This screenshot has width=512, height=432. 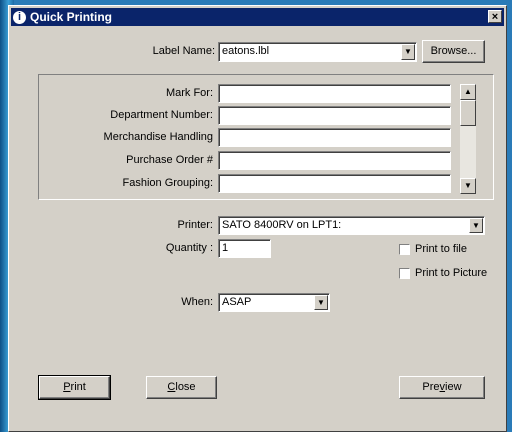 What do you see at coordinates (246, 51) in the screenshot?
I see `label-name-value: eatons.lbl` at bounding box center [246, 51].